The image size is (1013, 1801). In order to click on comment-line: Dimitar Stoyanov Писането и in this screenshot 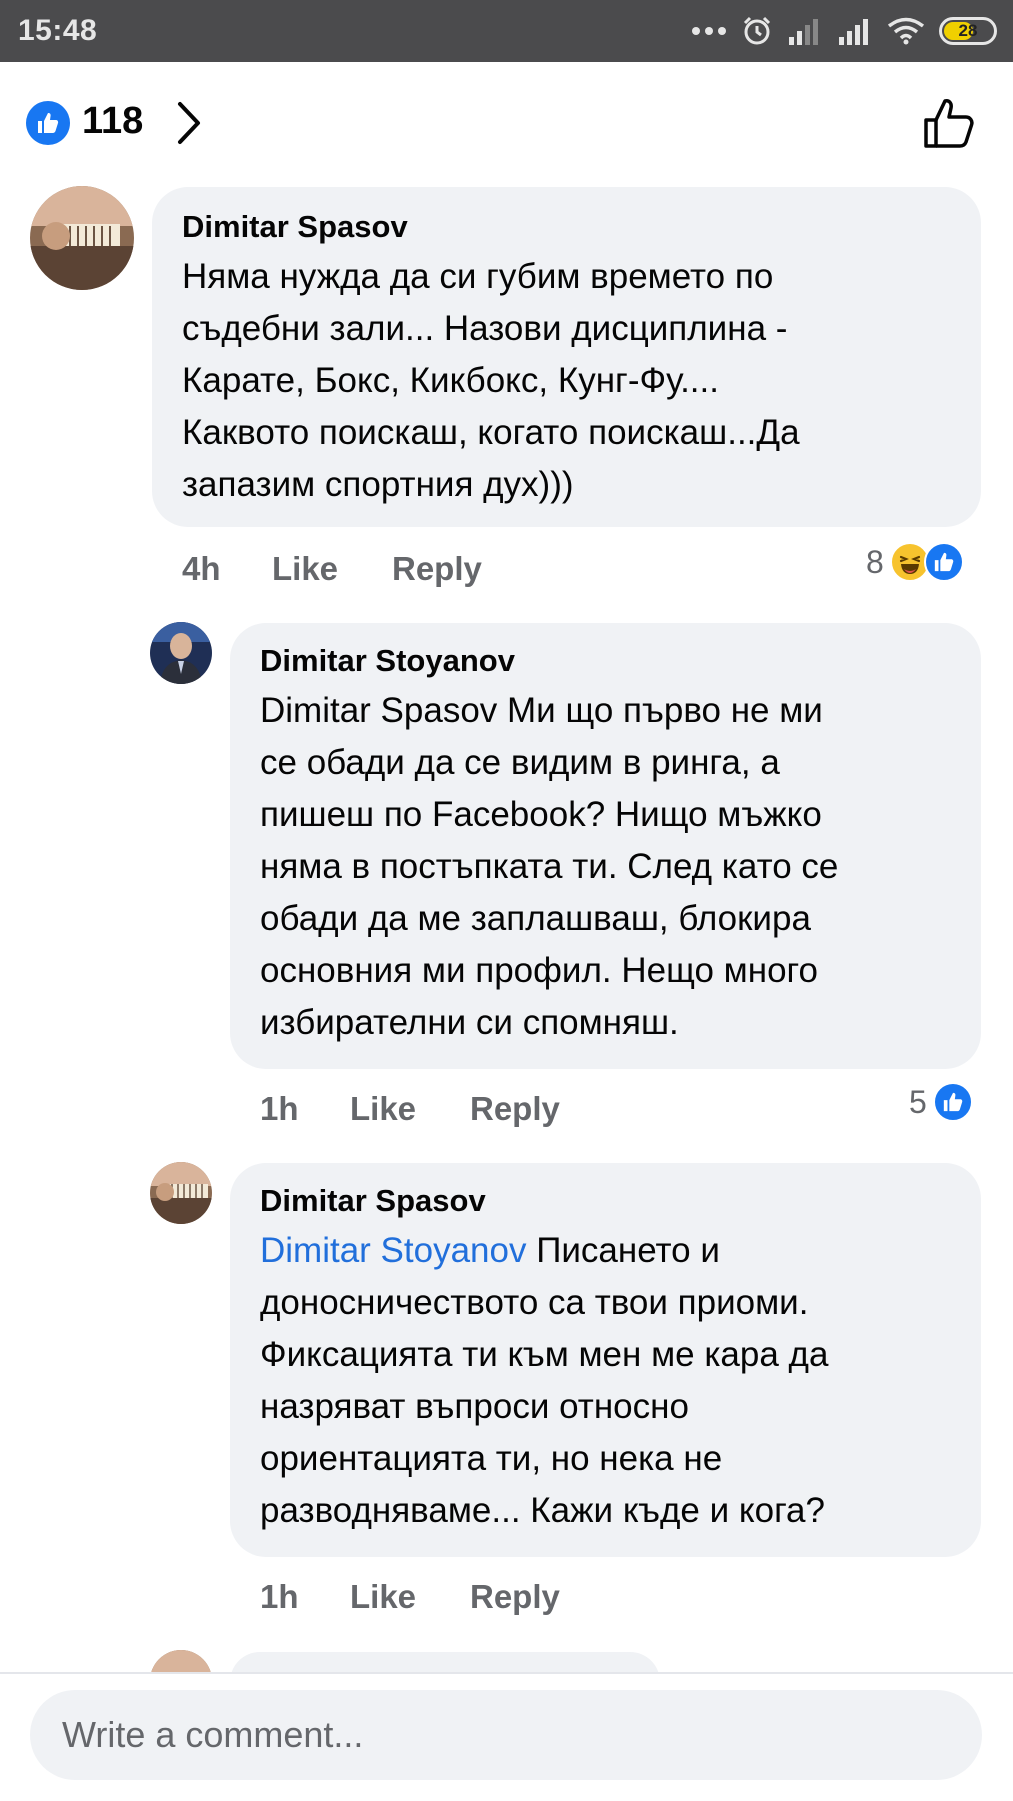, I will do `click(544, 1251)`.